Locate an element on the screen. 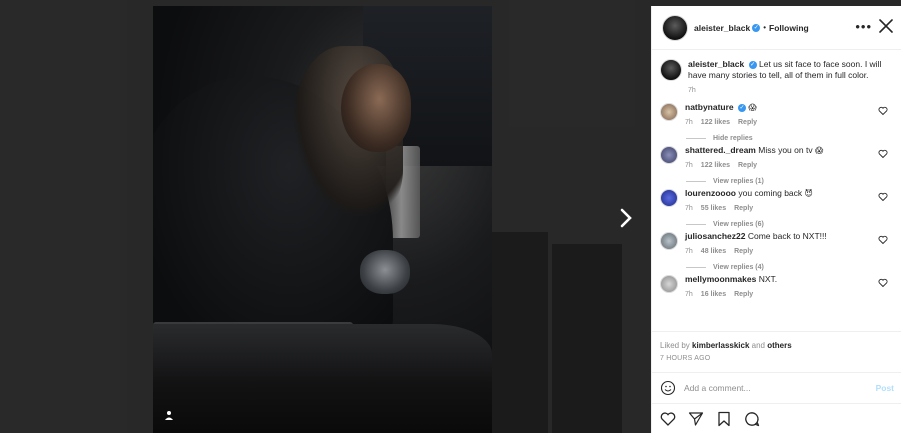 This screenshot has width=901, height=433. hide-replies-button: Hide replies is located at coordinates (789, 138).